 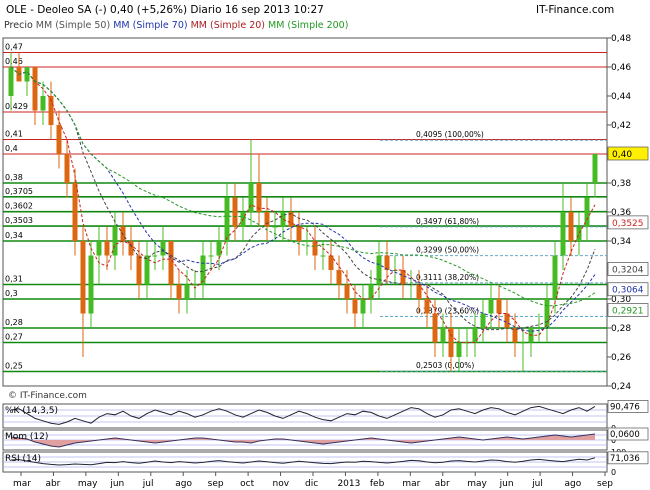 What do you see at coordinates (621, 184) in the screenshot?
I see `y-tick-label: 0,38` at bounding box center [621, 184].